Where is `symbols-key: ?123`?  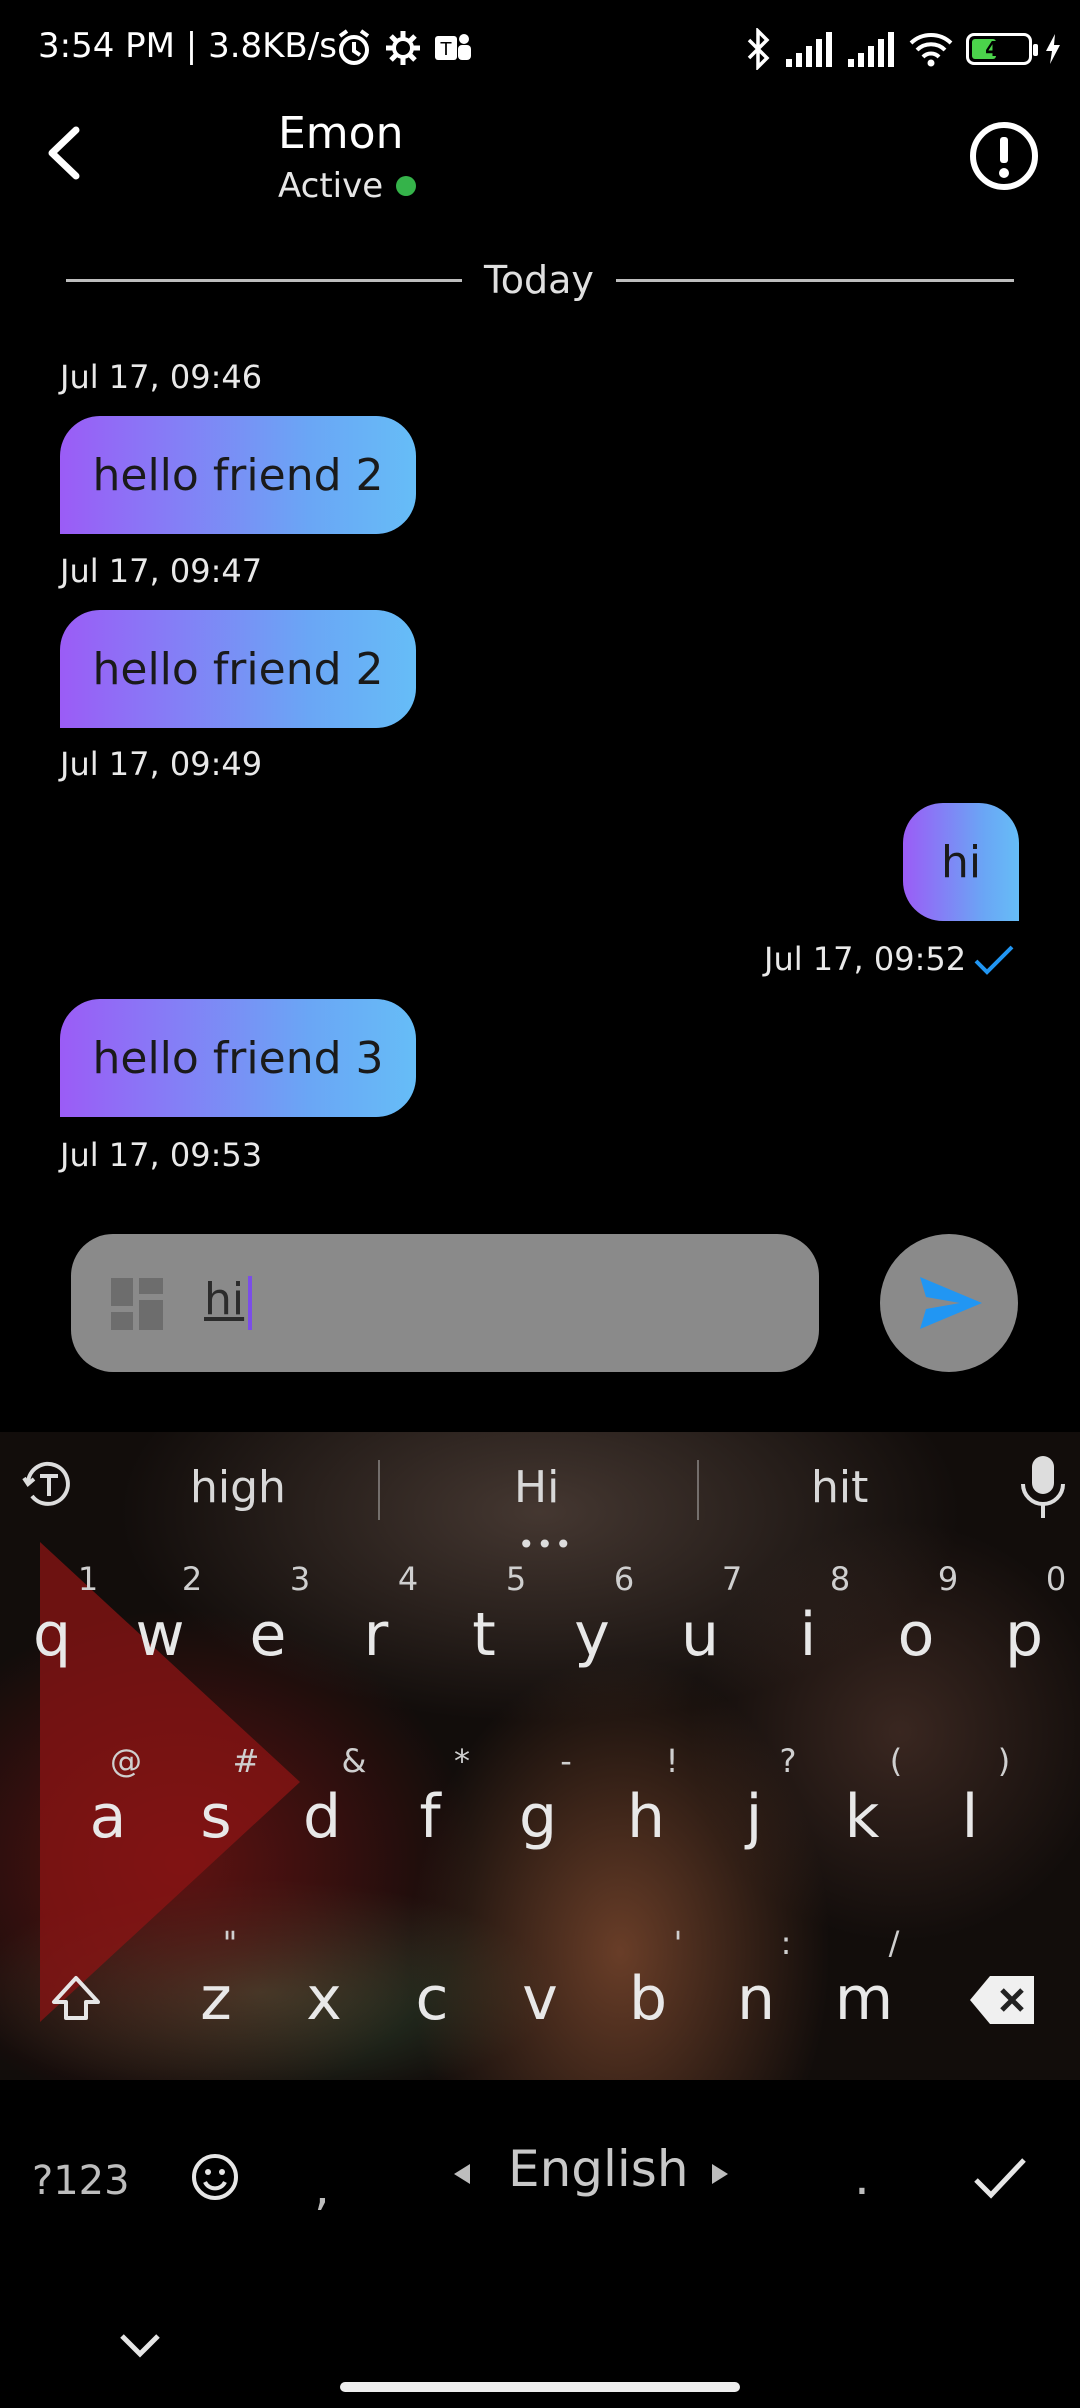 symbols-key: ?123 is located at coordinates (81, 2181).